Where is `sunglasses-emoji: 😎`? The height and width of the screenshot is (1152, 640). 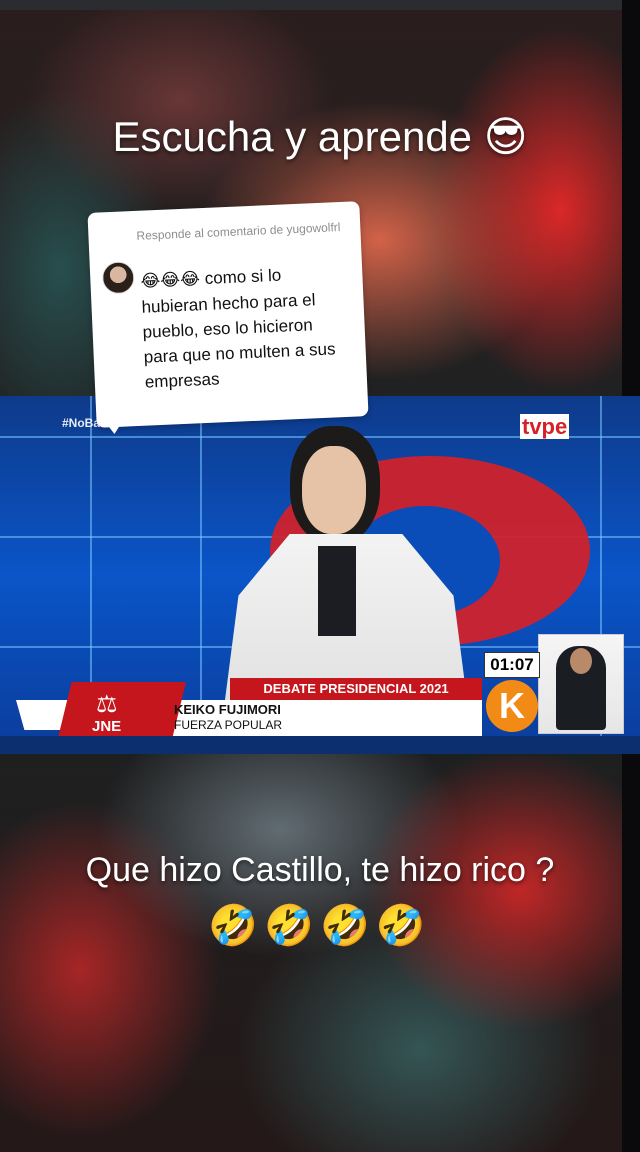 sunglasses-emoji: 😎 is located at coordinates (505, 136).